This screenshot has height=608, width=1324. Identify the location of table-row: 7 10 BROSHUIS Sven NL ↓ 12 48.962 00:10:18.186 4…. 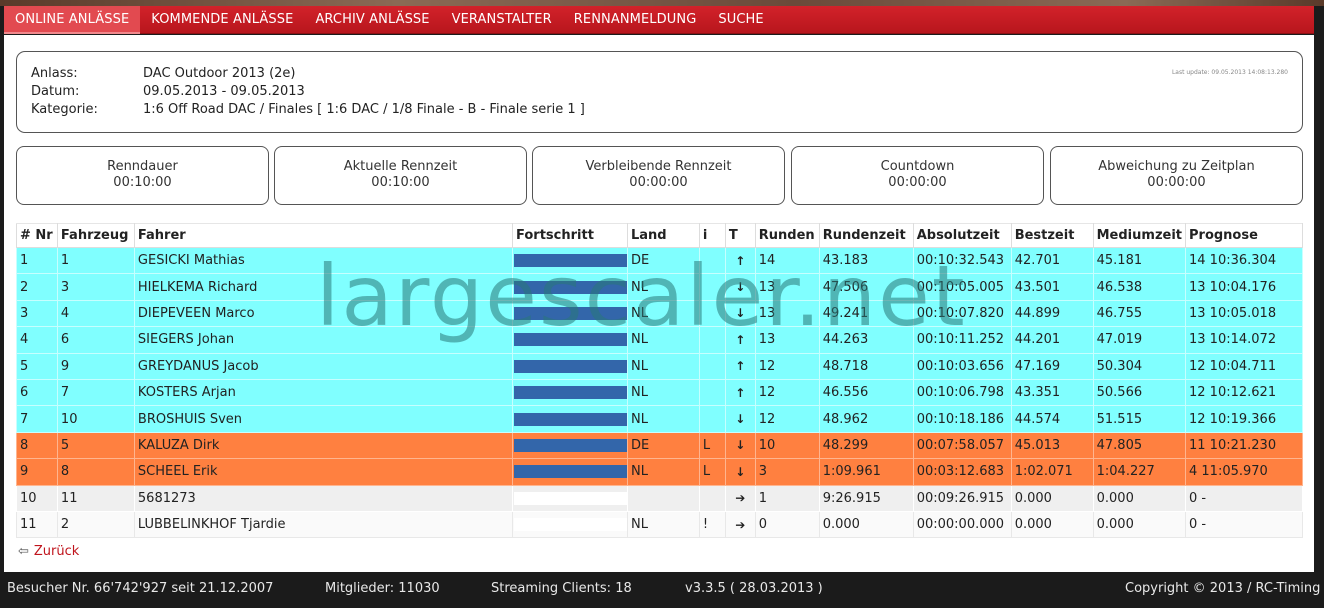
(659, 419).